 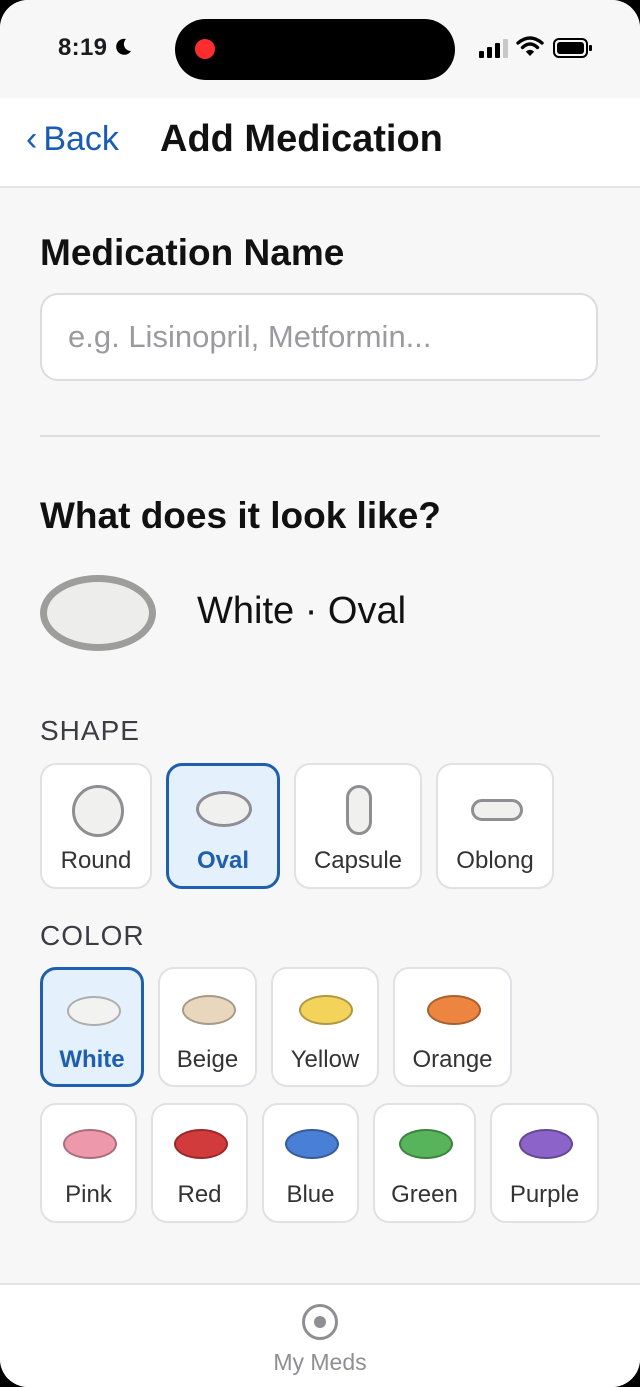 I want to click on back-button: ‹ Back, so click(x=72, y=139).